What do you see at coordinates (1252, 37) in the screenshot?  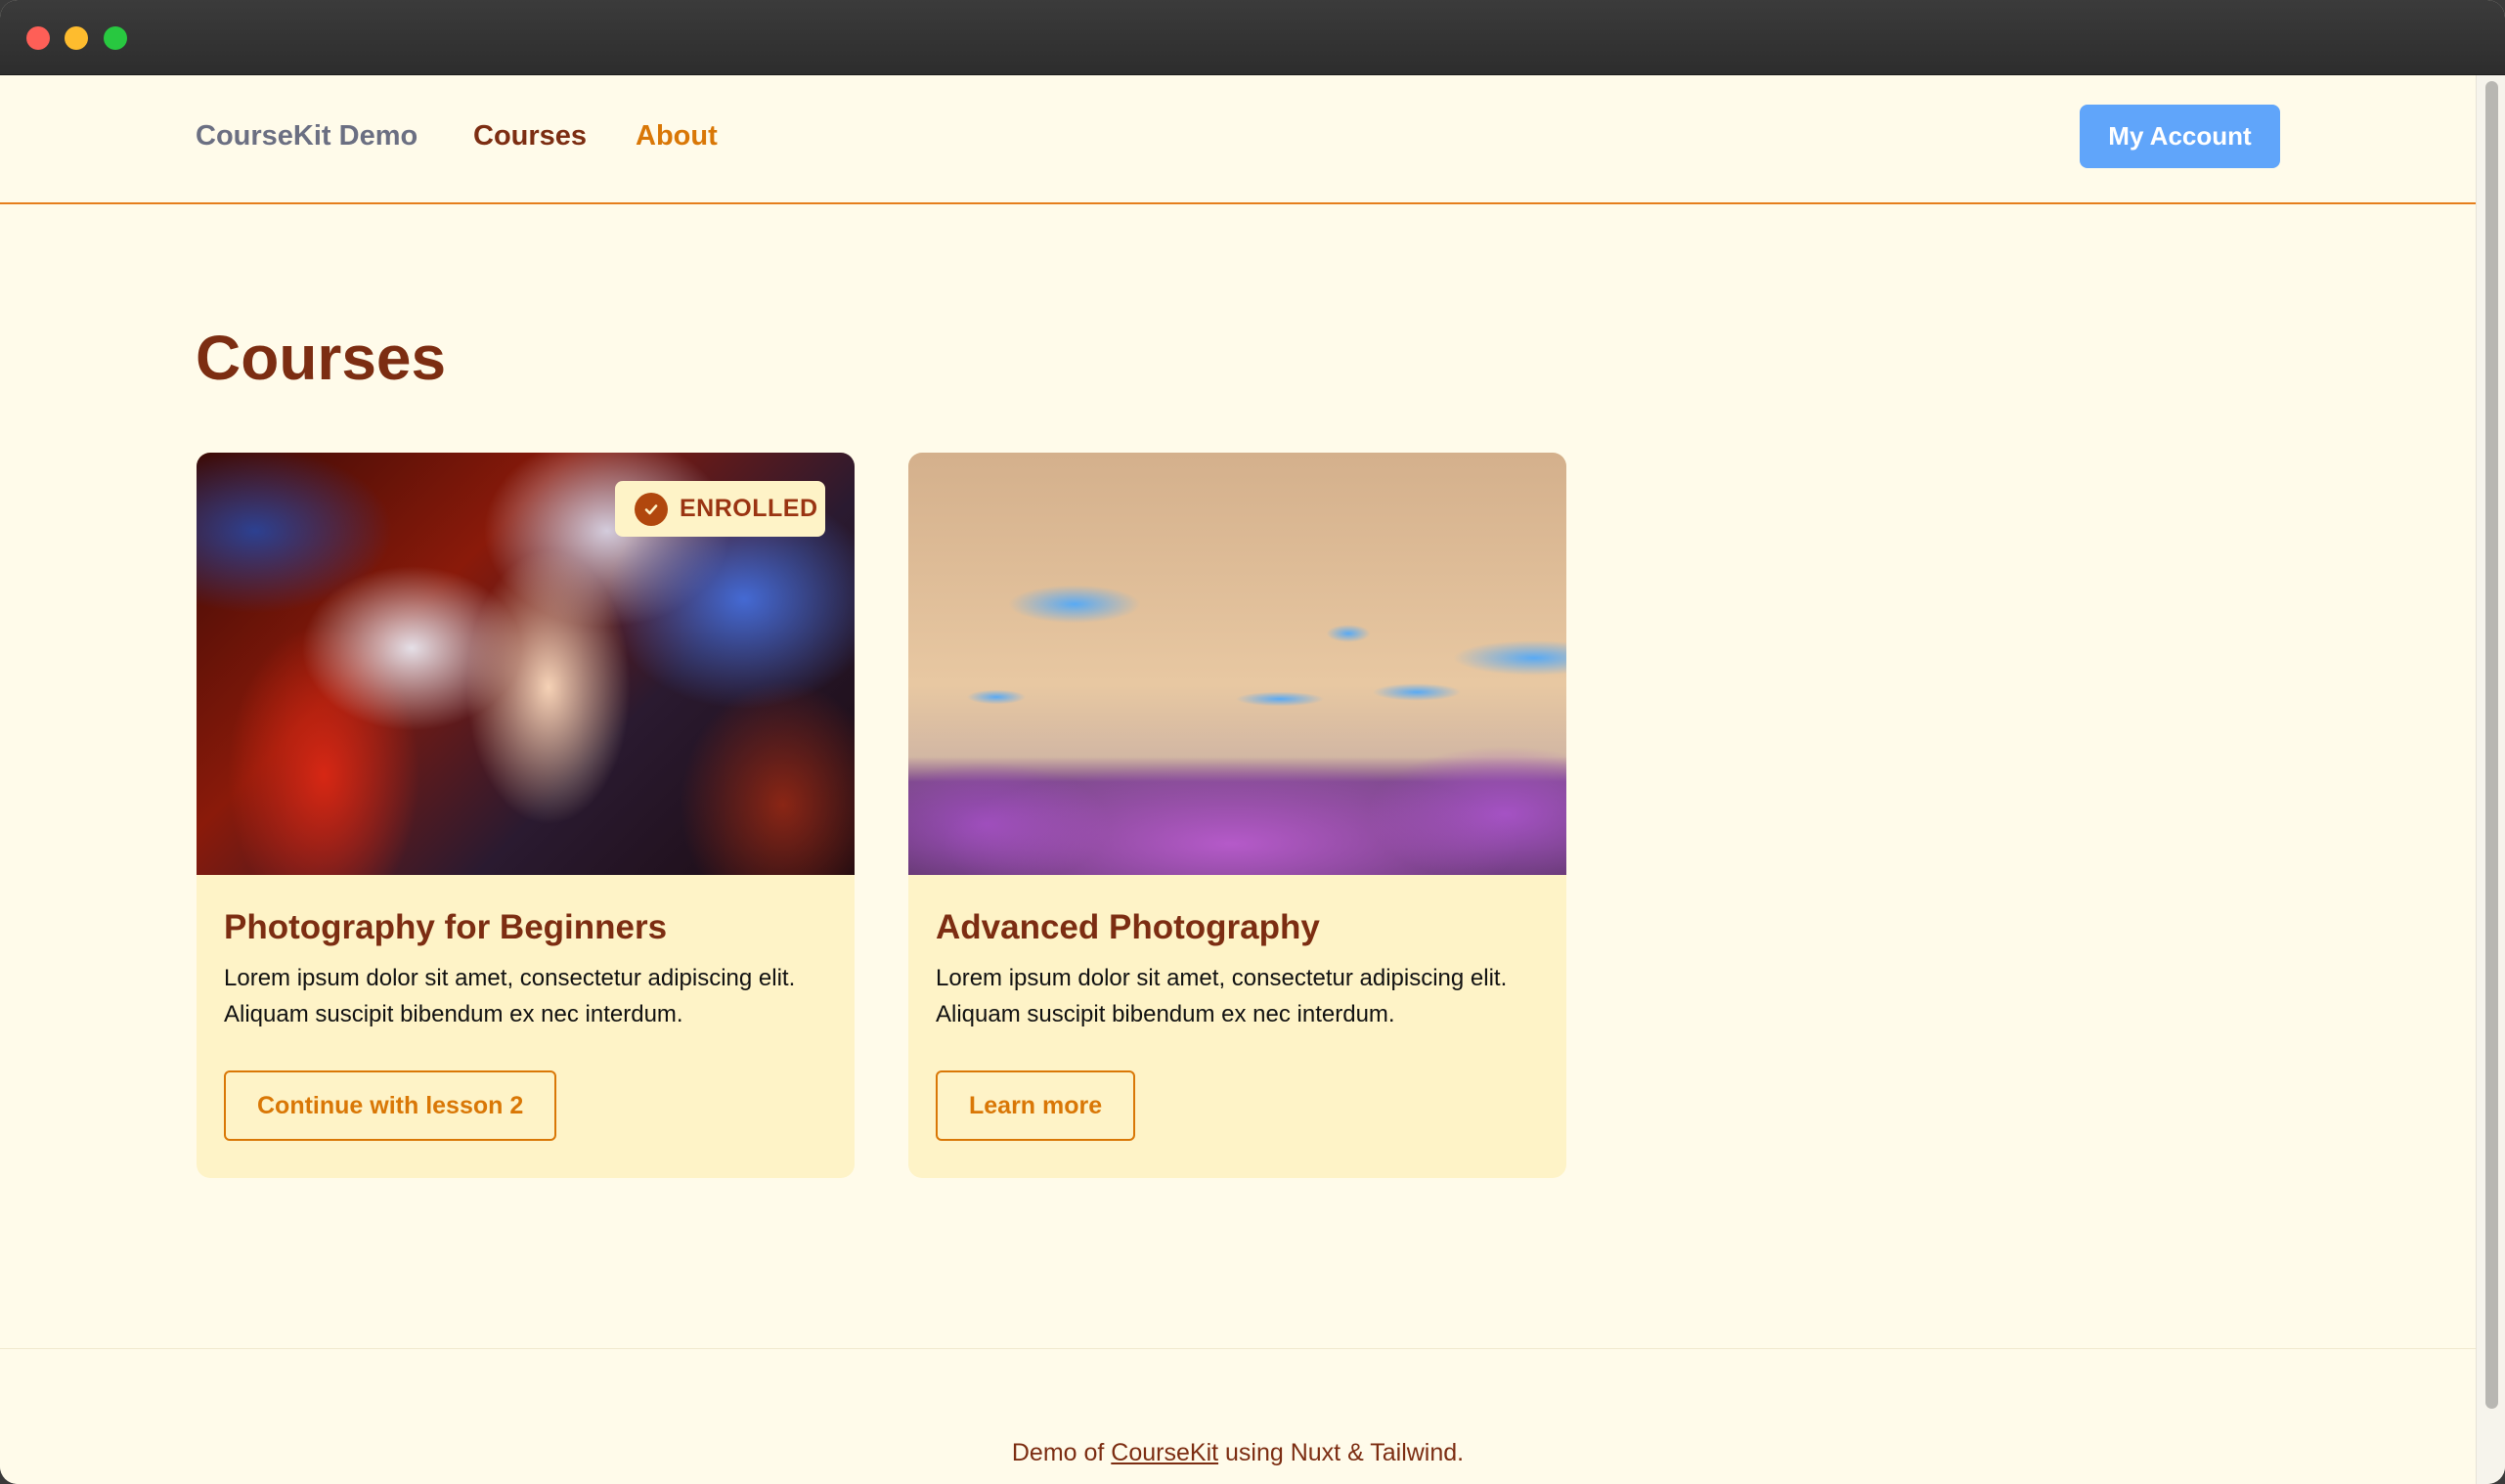 I see `title-bar` at bounding box center [1252, 37].